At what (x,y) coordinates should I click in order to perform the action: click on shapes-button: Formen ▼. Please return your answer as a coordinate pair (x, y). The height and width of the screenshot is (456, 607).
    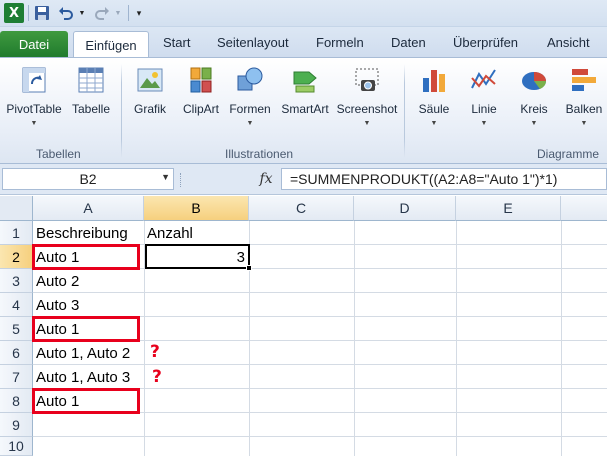
    Looking at the image, I should click on (250, 95).